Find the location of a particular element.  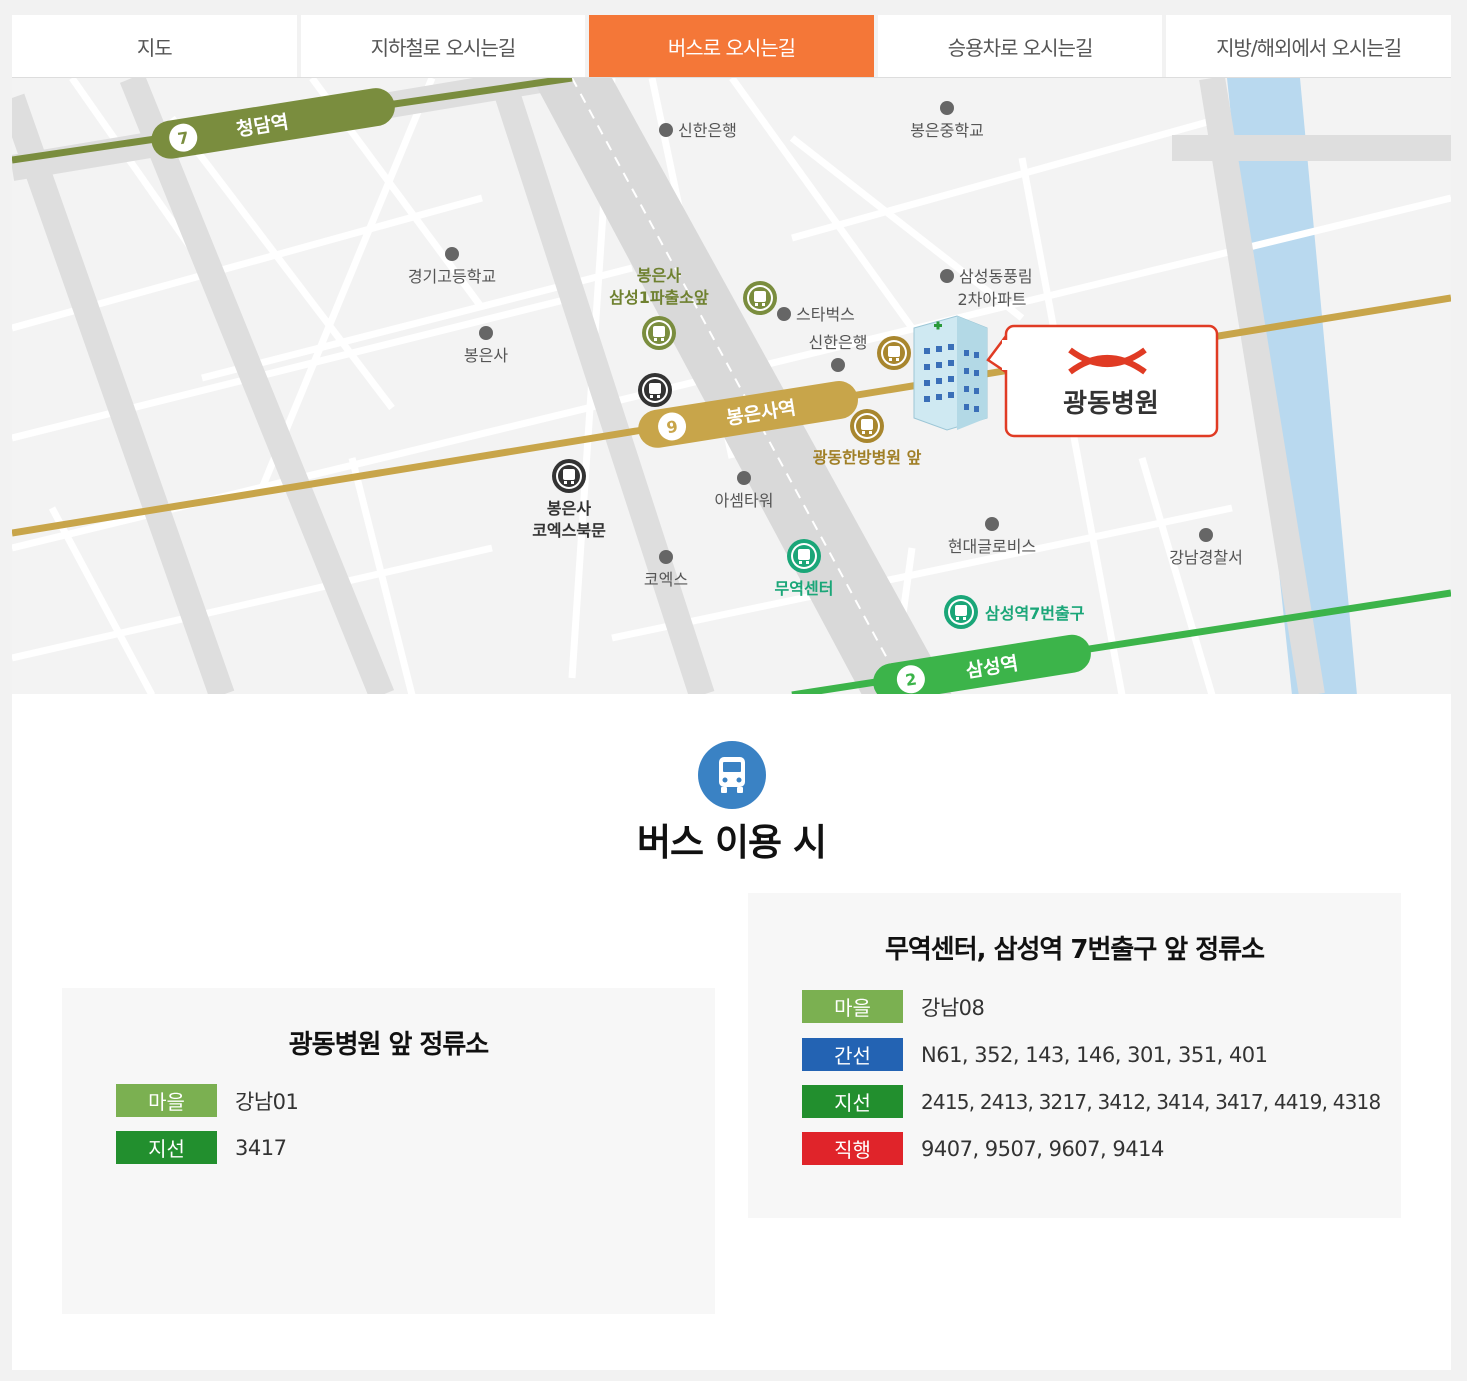

hospital-building-icon is located at coordinates (950, 373).